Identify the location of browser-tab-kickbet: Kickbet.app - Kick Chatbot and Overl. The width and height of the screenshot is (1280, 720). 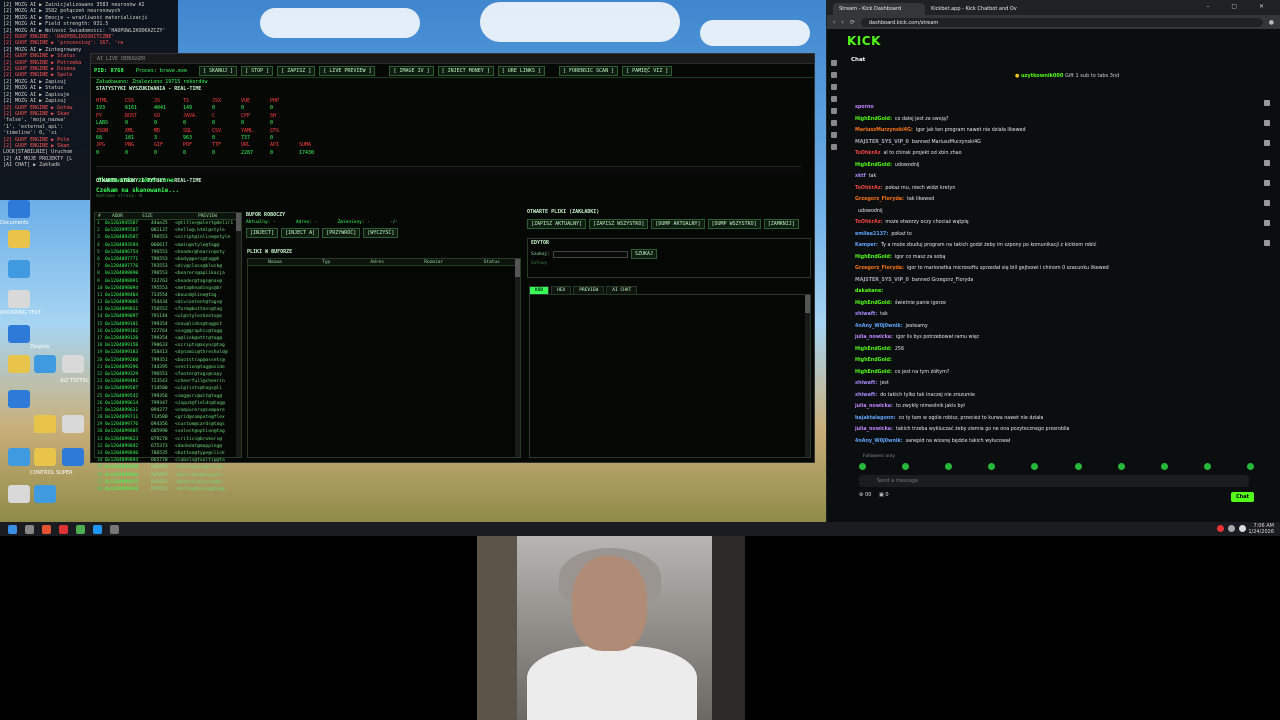
(971, 9).